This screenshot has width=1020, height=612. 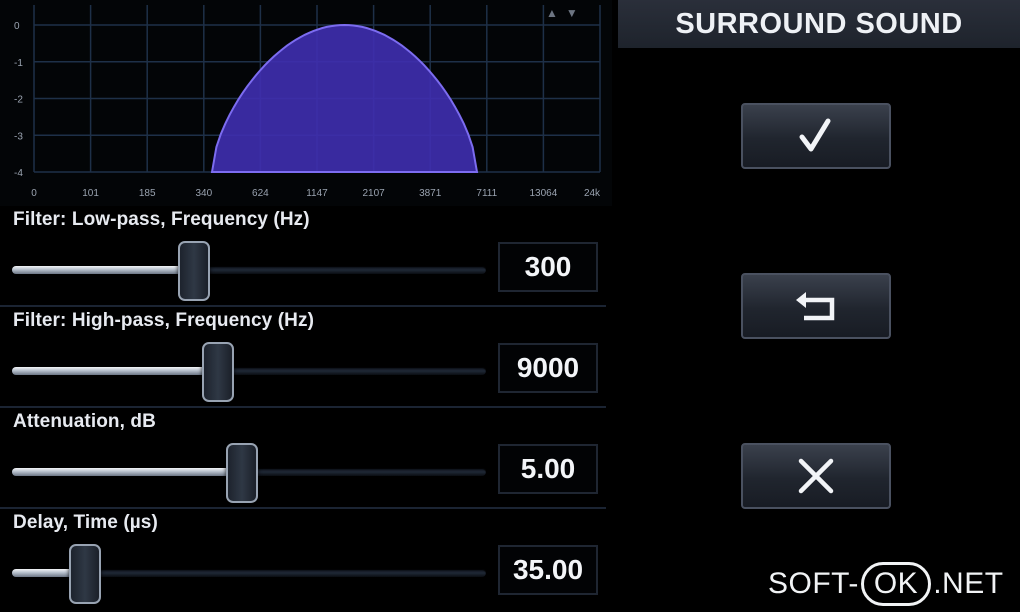 I want to click on x-tick-label: 624, so click(x=260, y=193).